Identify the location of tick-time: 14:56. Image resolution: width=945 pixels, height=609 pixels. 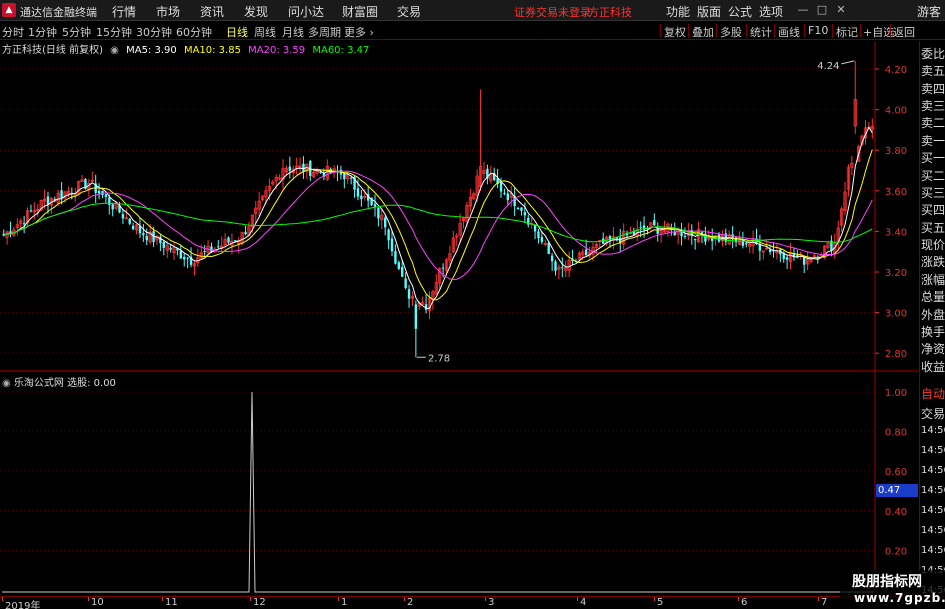
(933, 470).